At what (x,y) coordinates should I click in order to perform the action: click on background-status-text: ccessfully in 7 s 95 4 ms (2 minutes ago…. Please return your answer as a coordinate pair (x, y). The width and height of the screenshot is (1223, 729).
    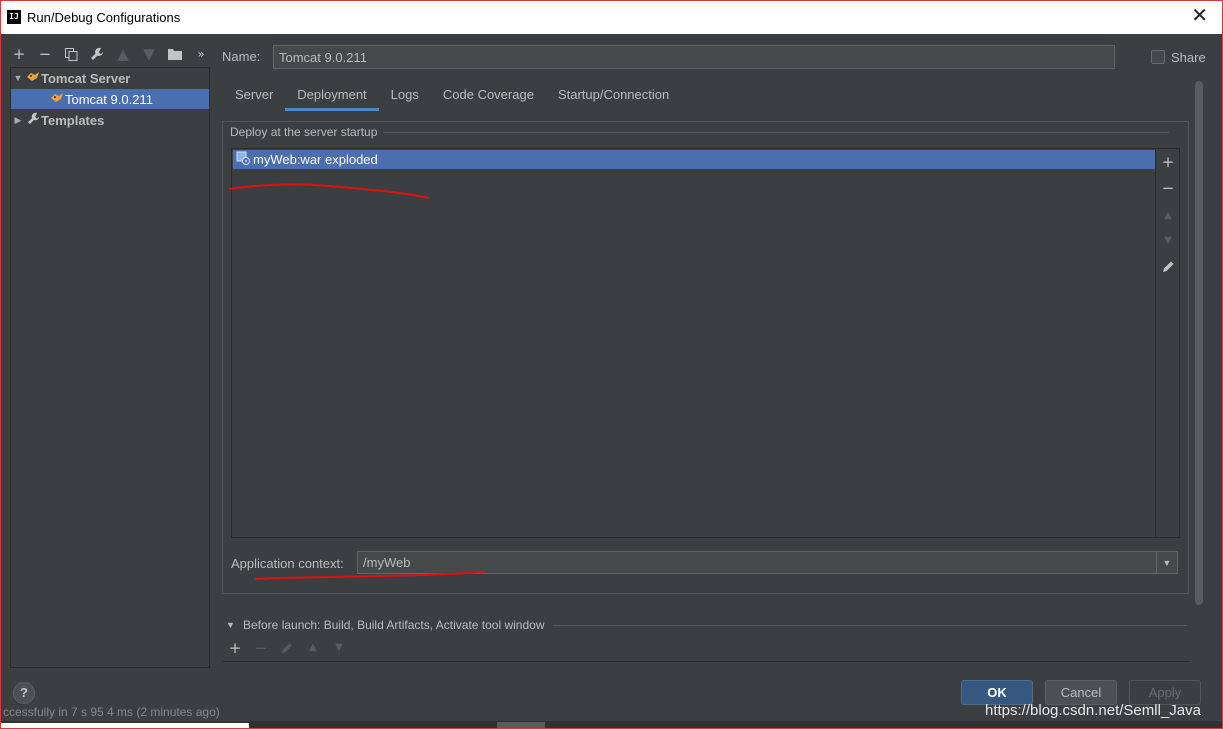
    Looking at the image, I should click on (111, 713).